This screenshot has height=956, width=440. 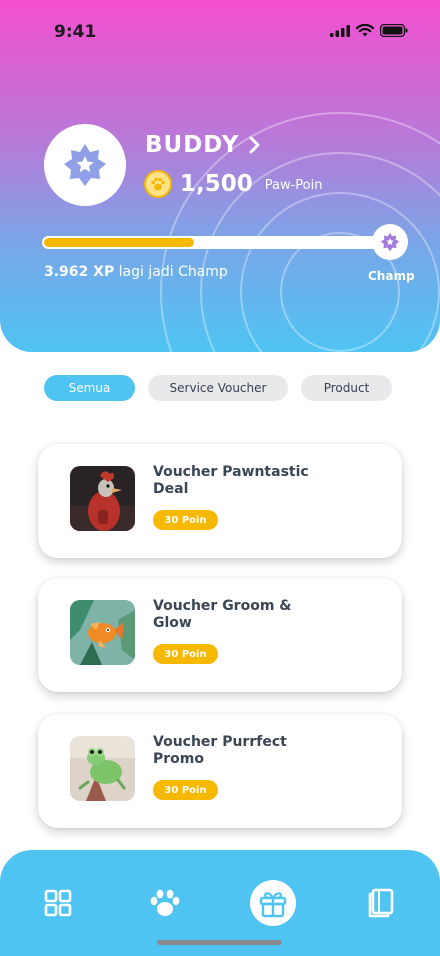 What do you see at coordinates (216, 184) in the screenshot?
I see `points-value: 1,500` at bounding box center [216, 184].